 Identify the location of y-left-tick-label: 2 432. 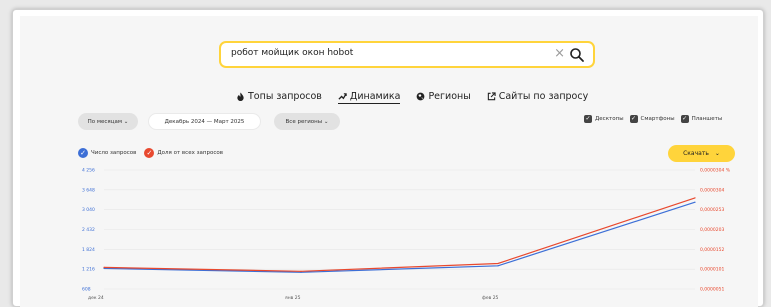
(88, 230).